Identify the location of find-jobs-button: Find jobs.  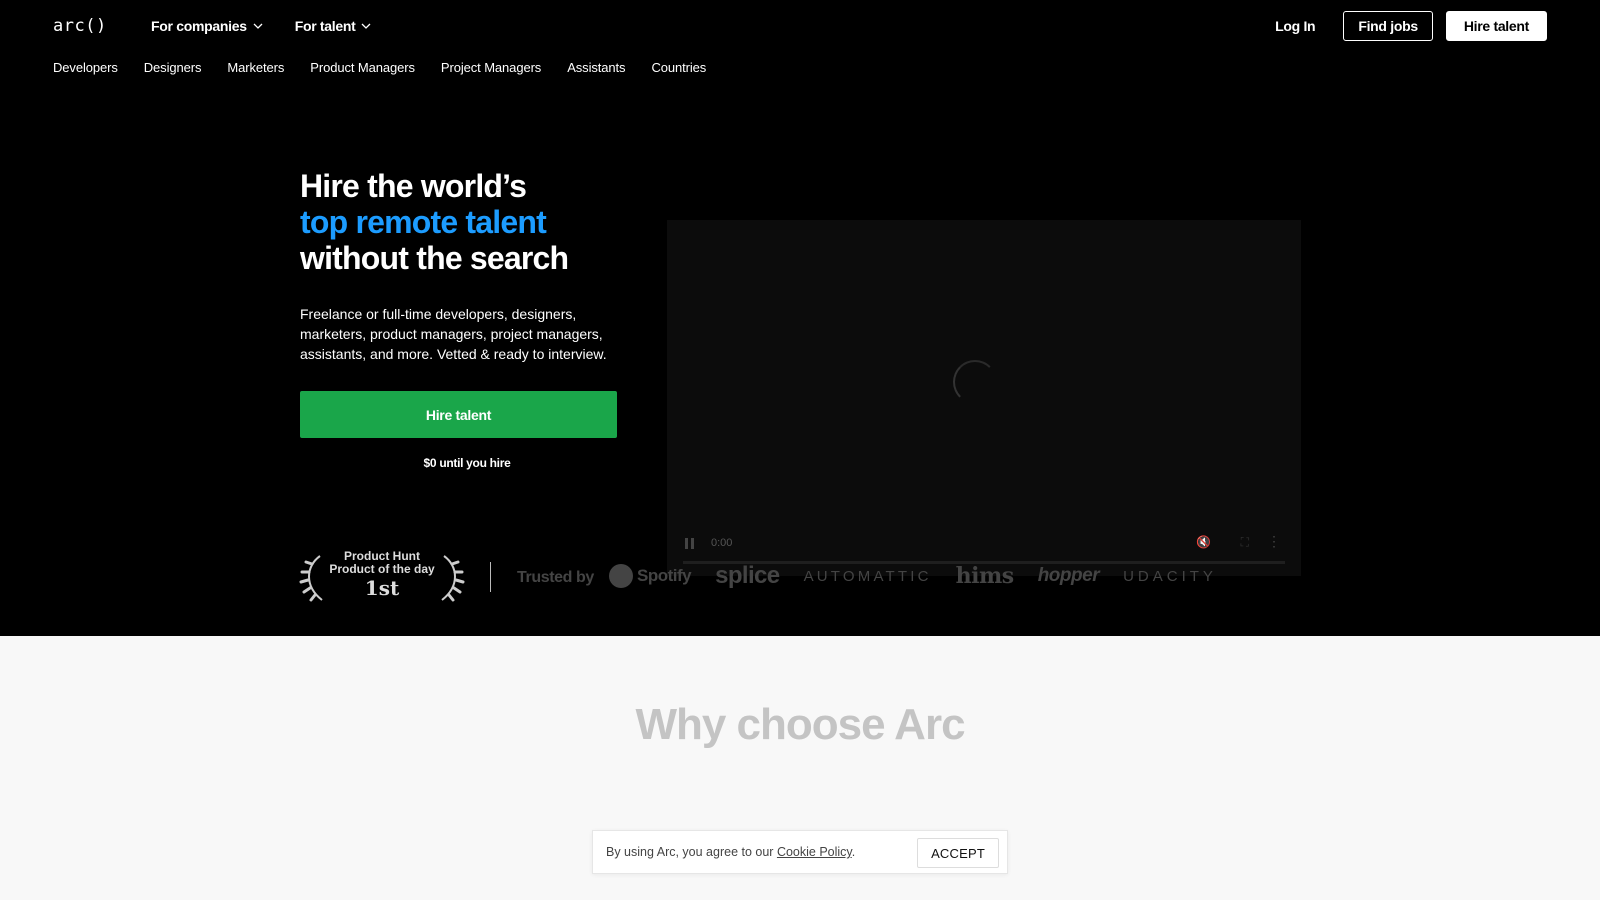
(1388, 26).